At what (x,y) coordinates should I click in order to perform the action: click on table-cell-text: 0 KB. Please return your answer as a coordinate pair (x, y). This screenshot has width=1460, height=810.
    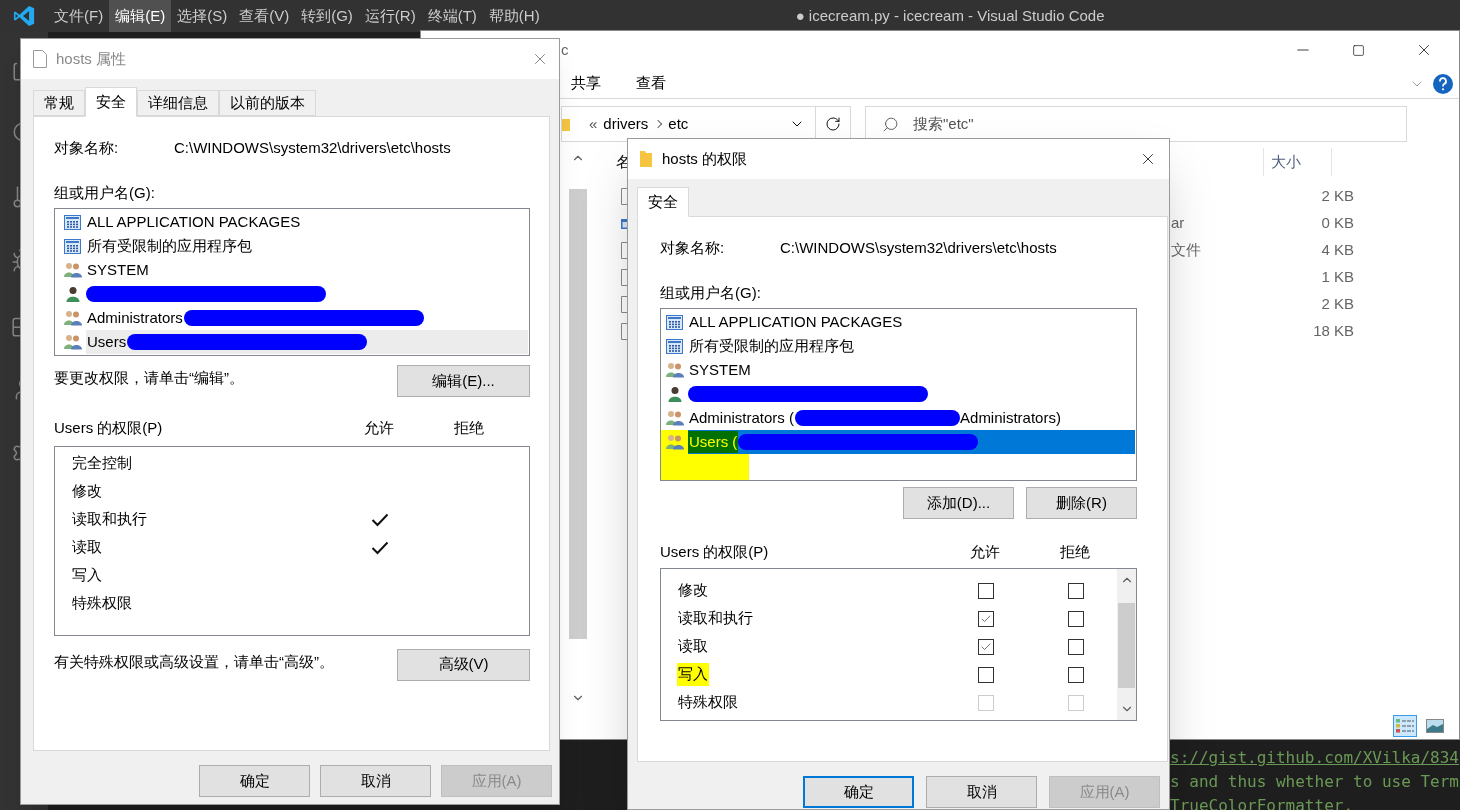
    Looking at the image, I should click on (1337, 223).